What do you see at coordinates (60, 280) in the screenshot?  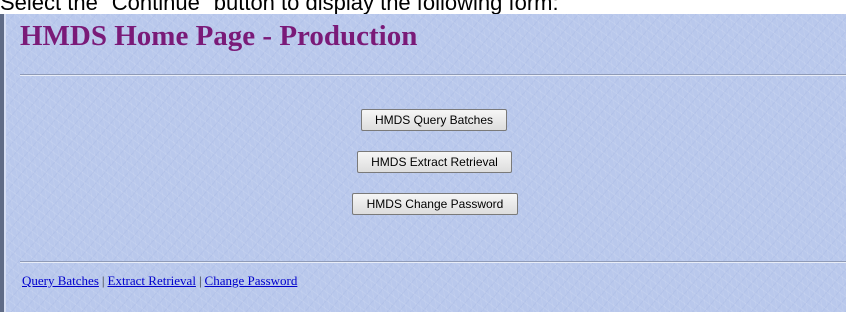 I see `footer-link-query-batches: Query Batches` at bounding box center [60, 280].